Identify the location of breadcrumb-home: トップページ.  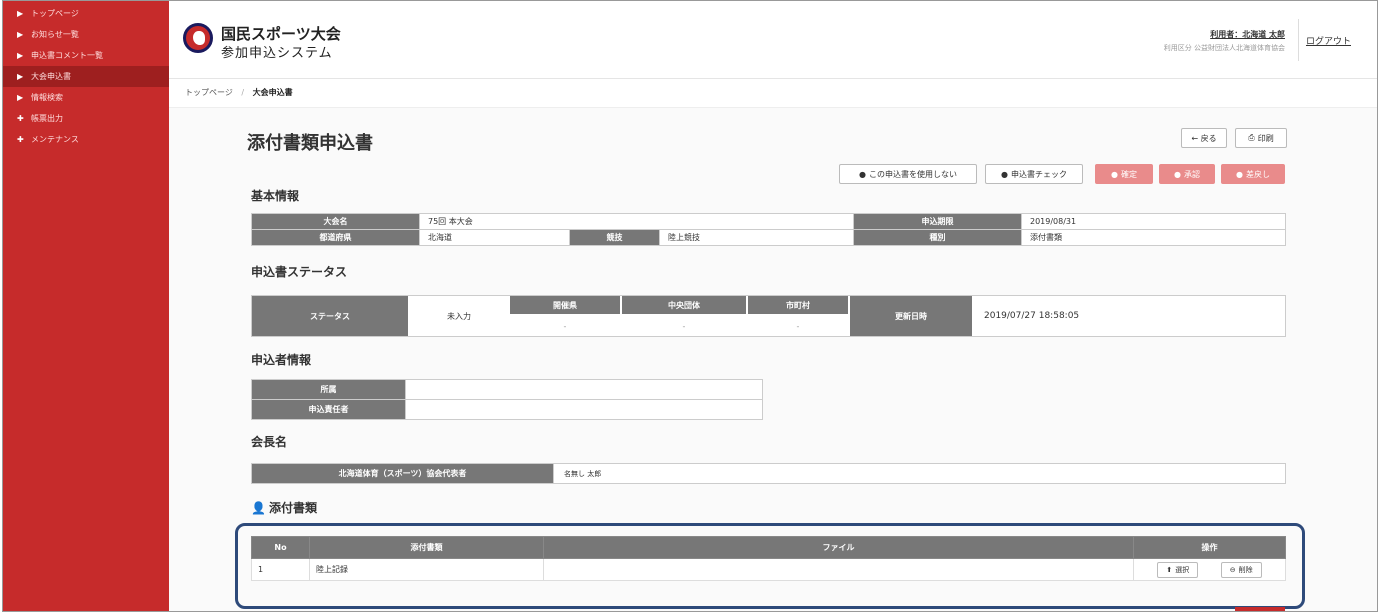
(209, 92).